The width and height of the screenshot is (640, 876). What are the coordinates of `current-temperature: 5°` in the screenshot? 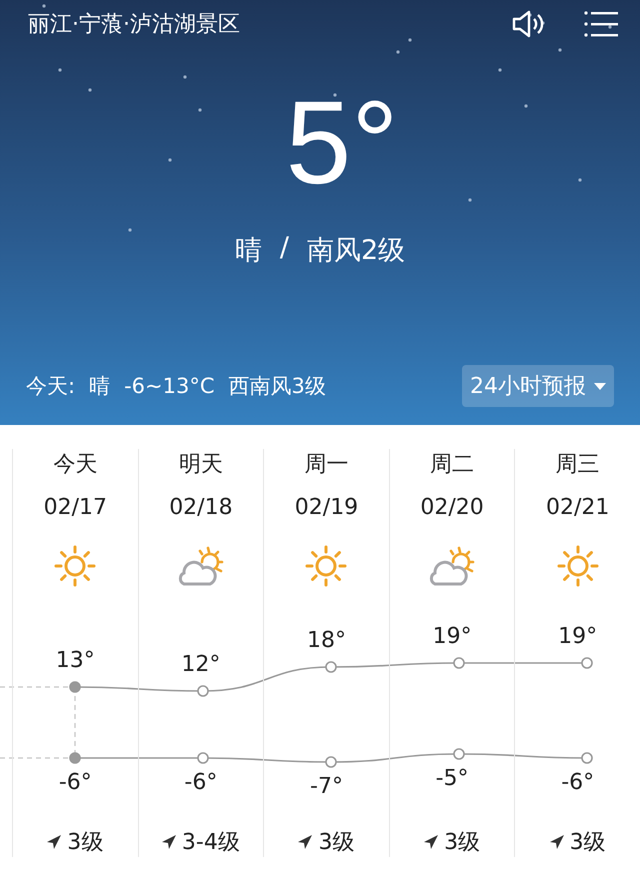 It's located at (342, 143).